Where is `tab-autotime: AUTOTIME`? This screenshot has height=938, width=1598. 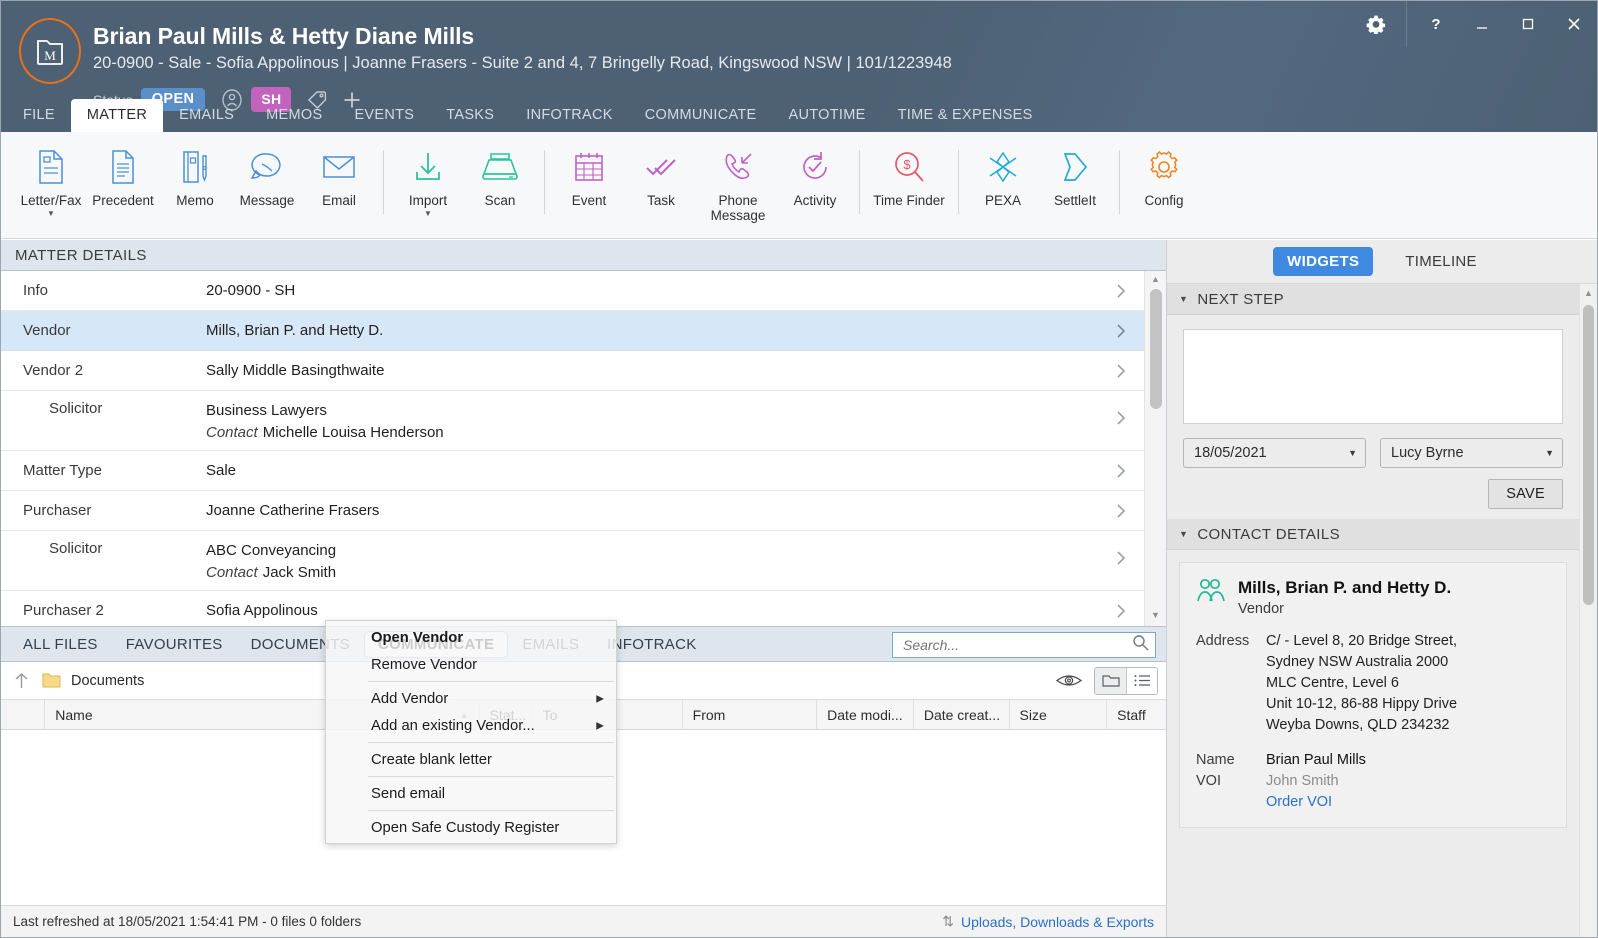 tab-autotime: AUTOTIME is located at coordinates (827, 115).